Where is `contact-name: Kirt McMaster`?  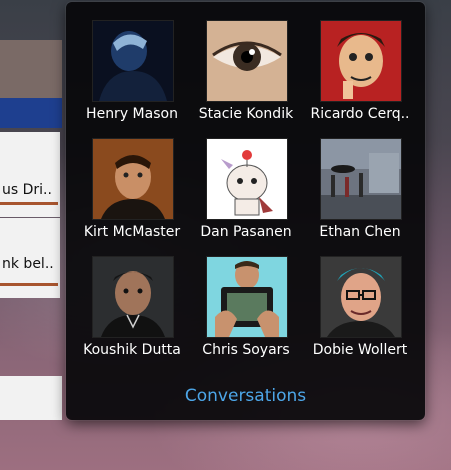 contact-name: Kirt McMaster is located at coordinates (132, 232).